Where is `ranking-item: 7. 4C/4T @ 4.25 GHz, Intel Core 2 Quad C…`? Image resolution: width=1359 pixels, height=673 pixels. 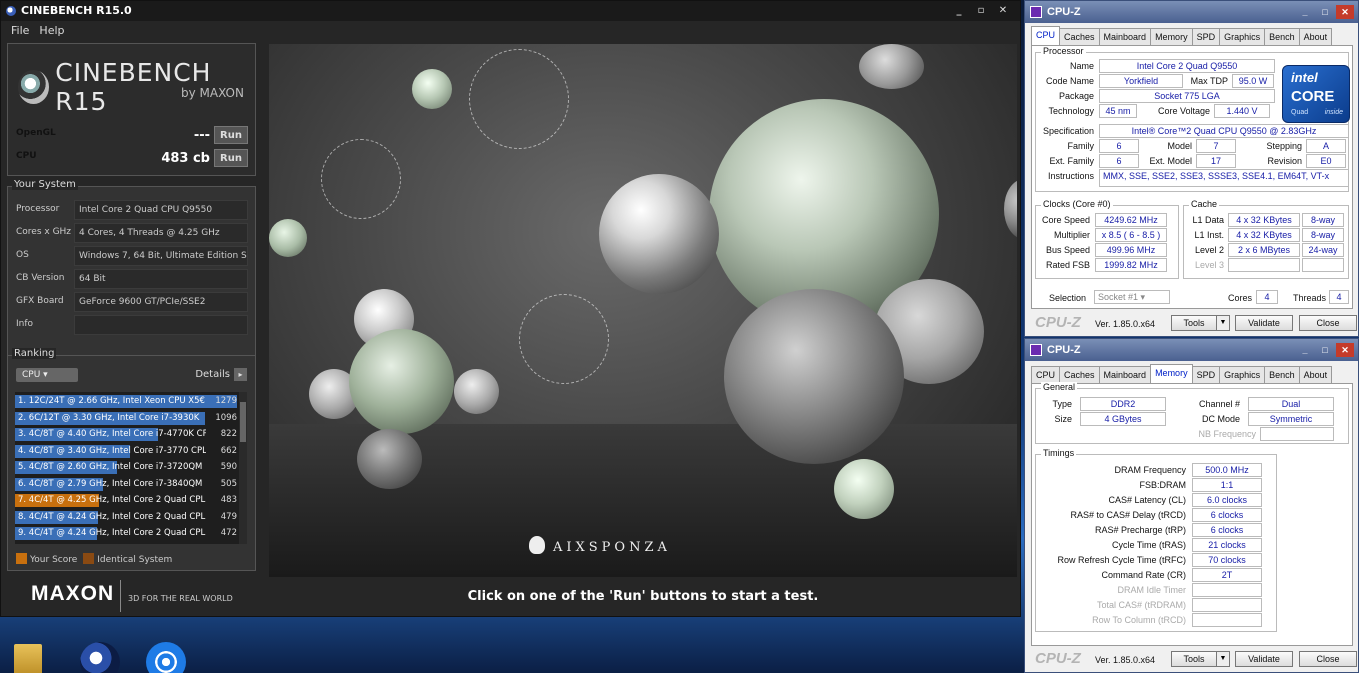
ranking-item: 7. 4C/4T @ 4.25 GHz, Intel Core 2 Quad C… is located at coordinates (127, 500).